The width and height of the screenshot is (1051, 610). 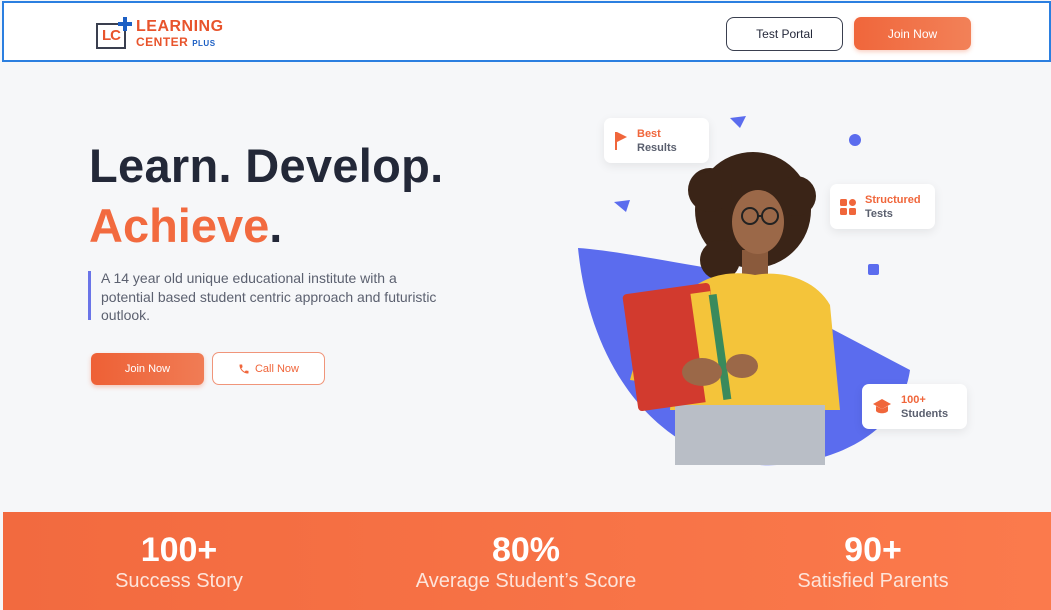 I want to click on badge-structured-line2: Tests, so click(x=879, y=213).